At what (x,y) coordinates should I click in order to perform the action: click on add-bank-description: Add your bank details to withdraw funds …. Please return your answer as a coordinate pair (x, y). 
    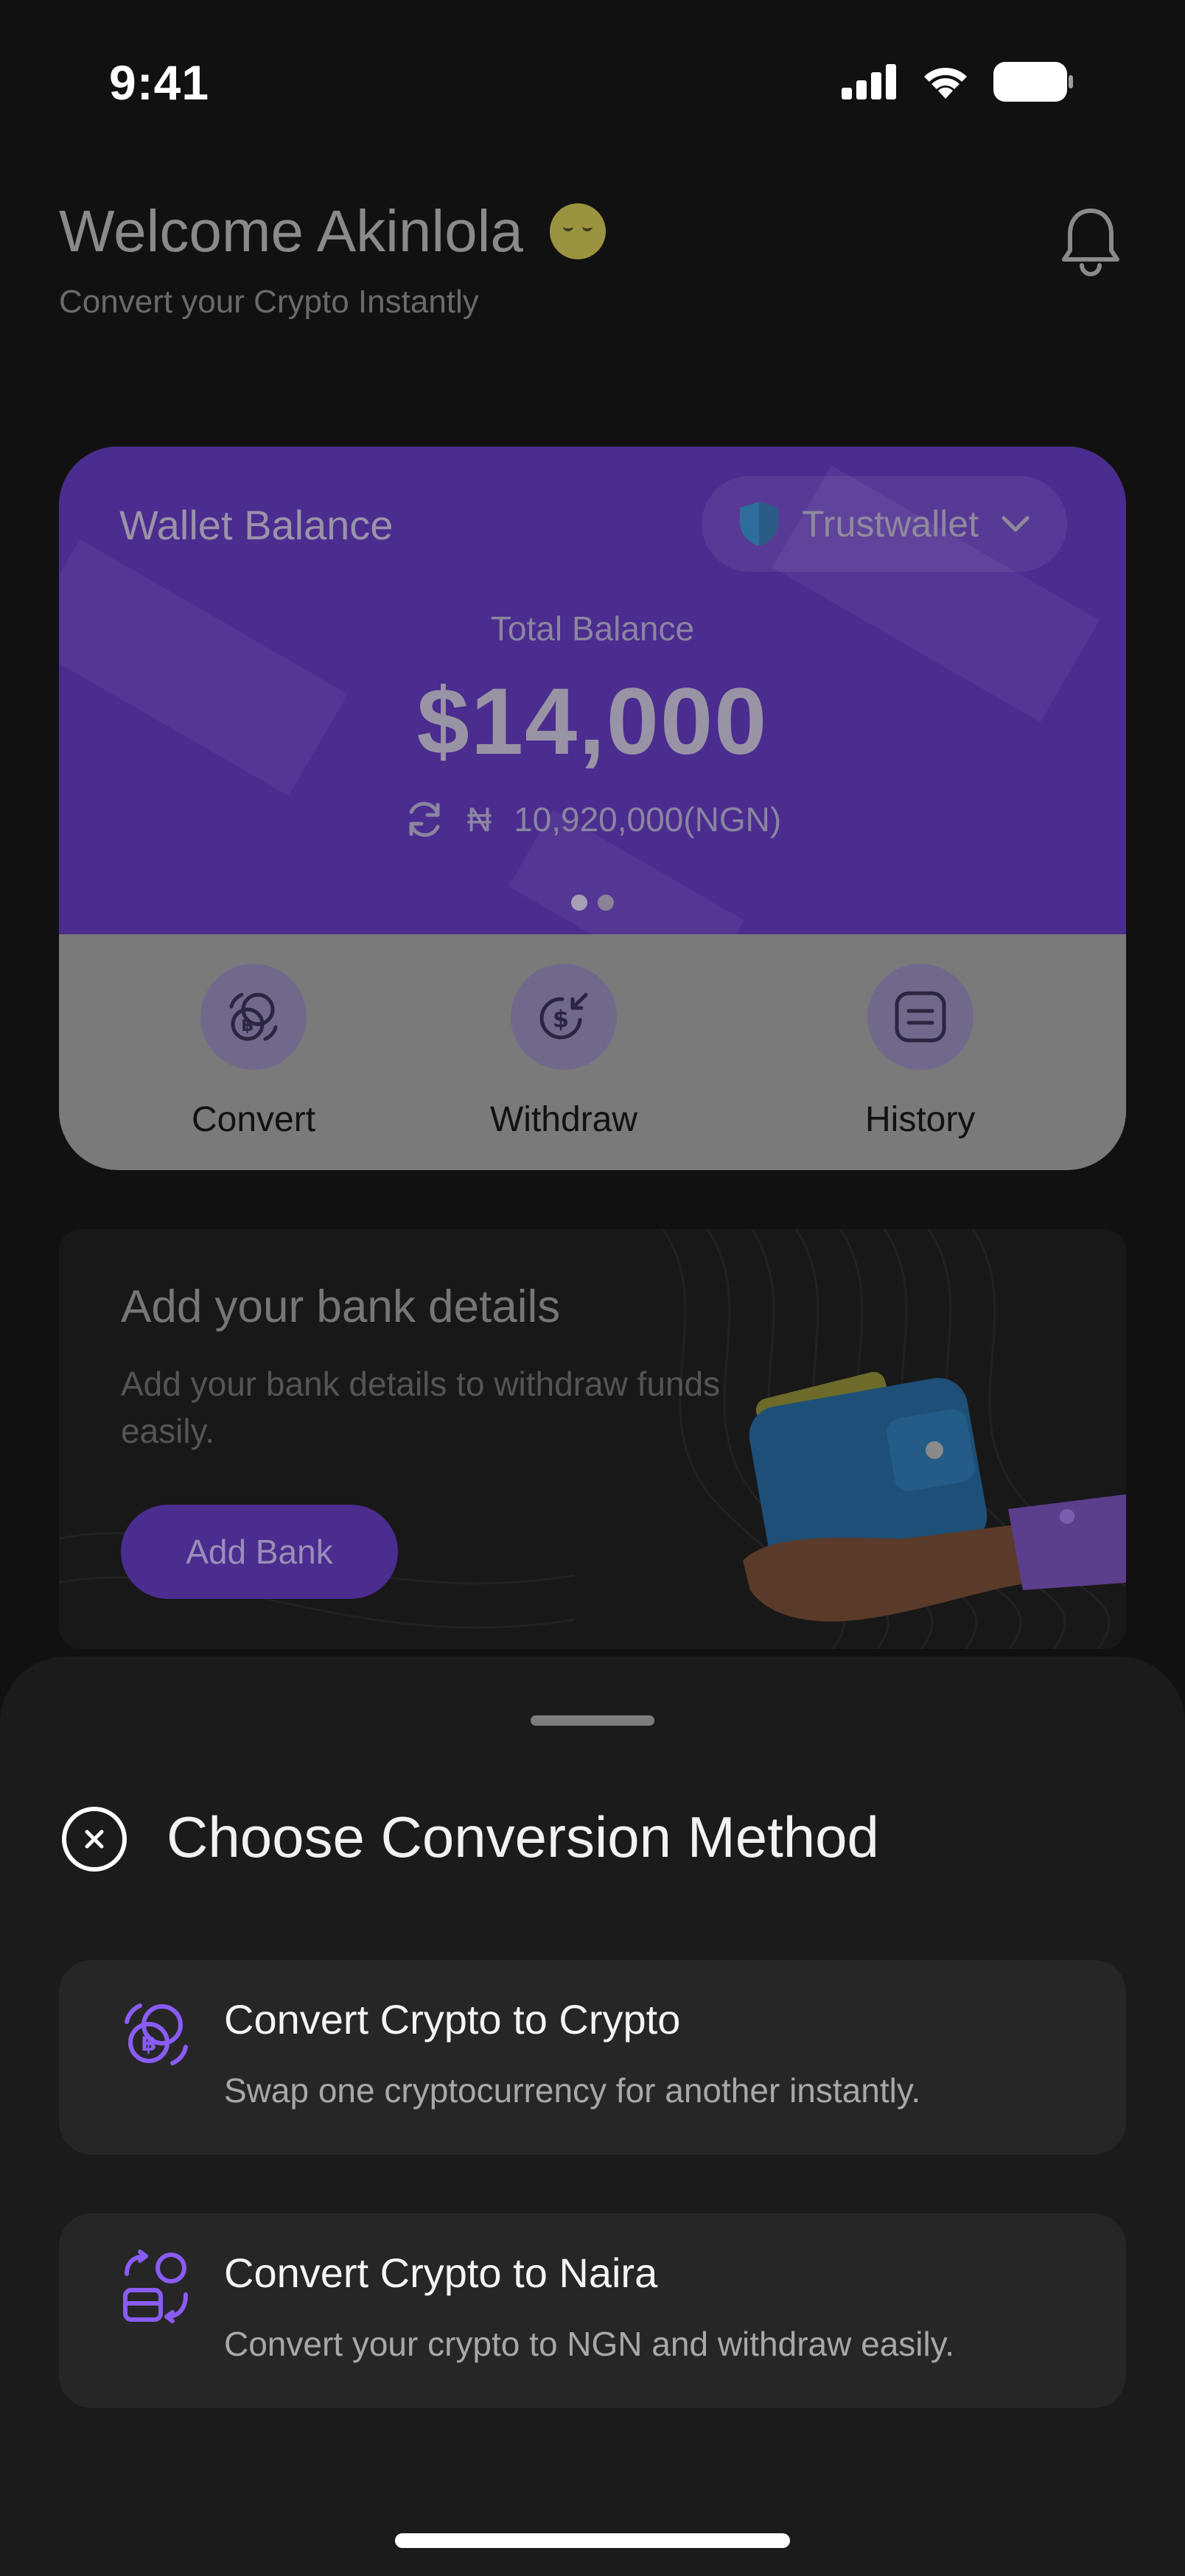
    Looking at the image, I should click on (421, 1407).